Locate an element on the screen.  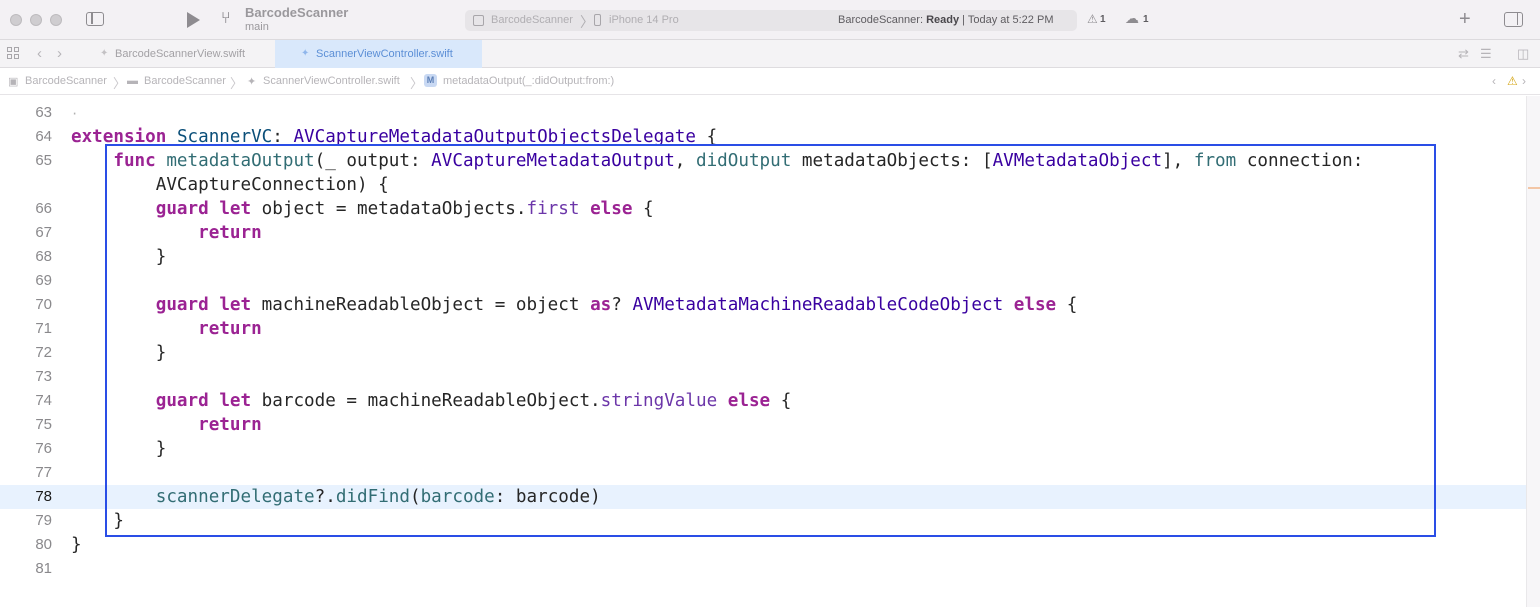
code-token: ( is located at coordinates (415, 497).